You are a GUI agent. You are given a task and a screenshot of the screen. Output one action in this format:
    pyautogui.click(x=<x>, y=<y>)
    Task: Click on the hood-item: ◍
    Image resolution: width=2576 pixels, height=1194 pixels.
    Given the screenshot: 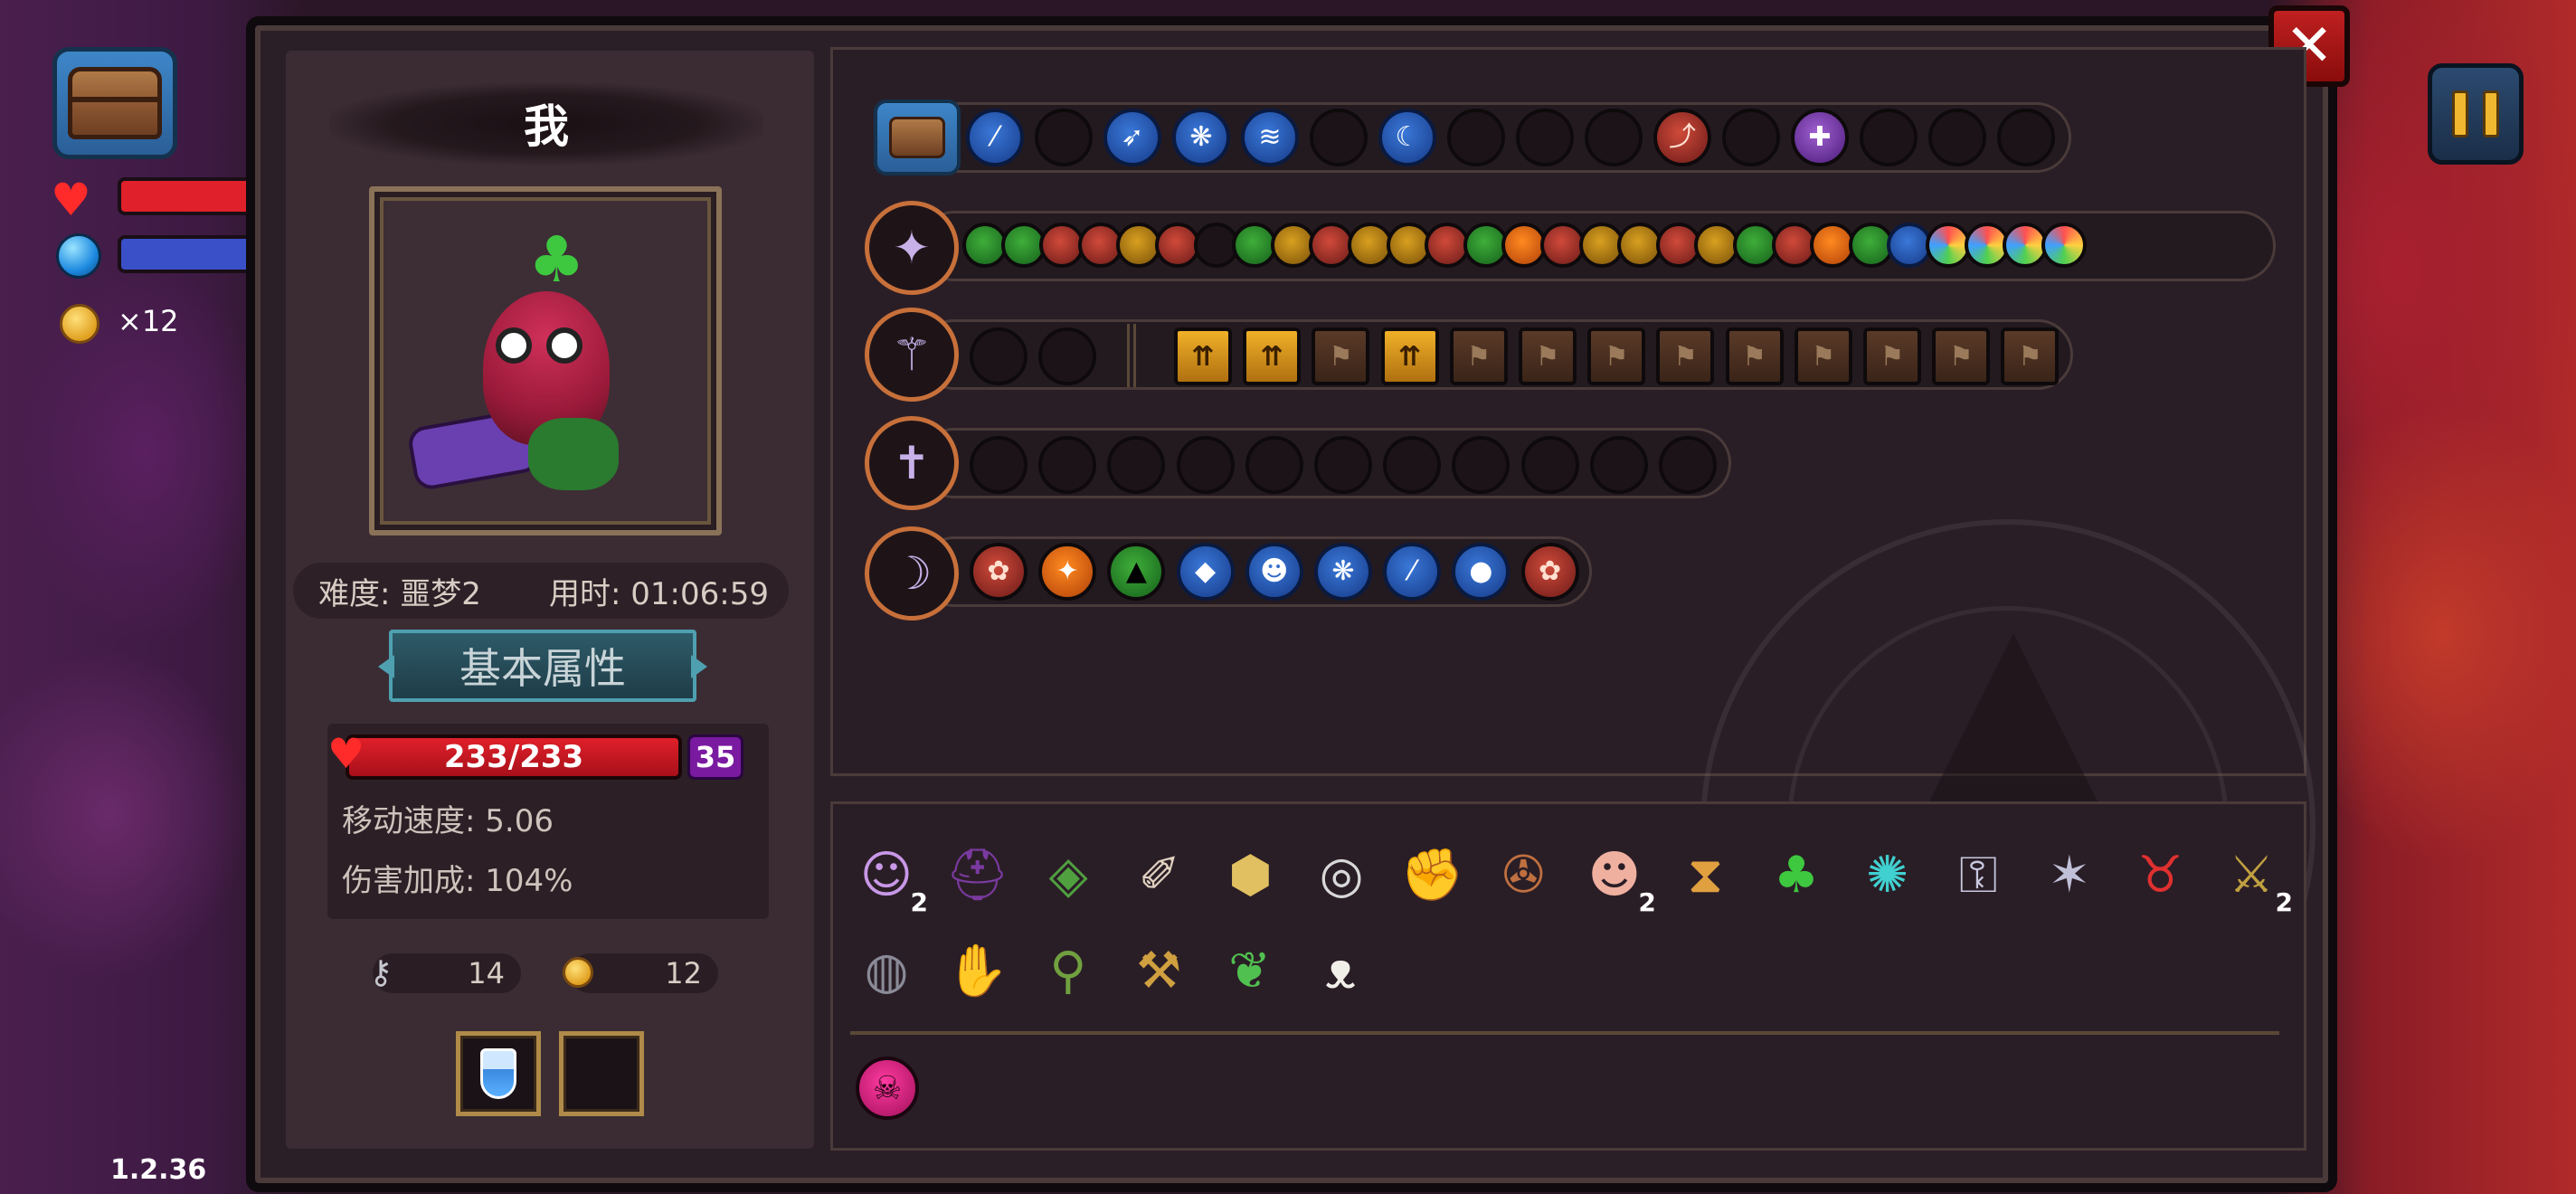 What is the action you would take?
    pyautogui.click(x=887, y=971)
    